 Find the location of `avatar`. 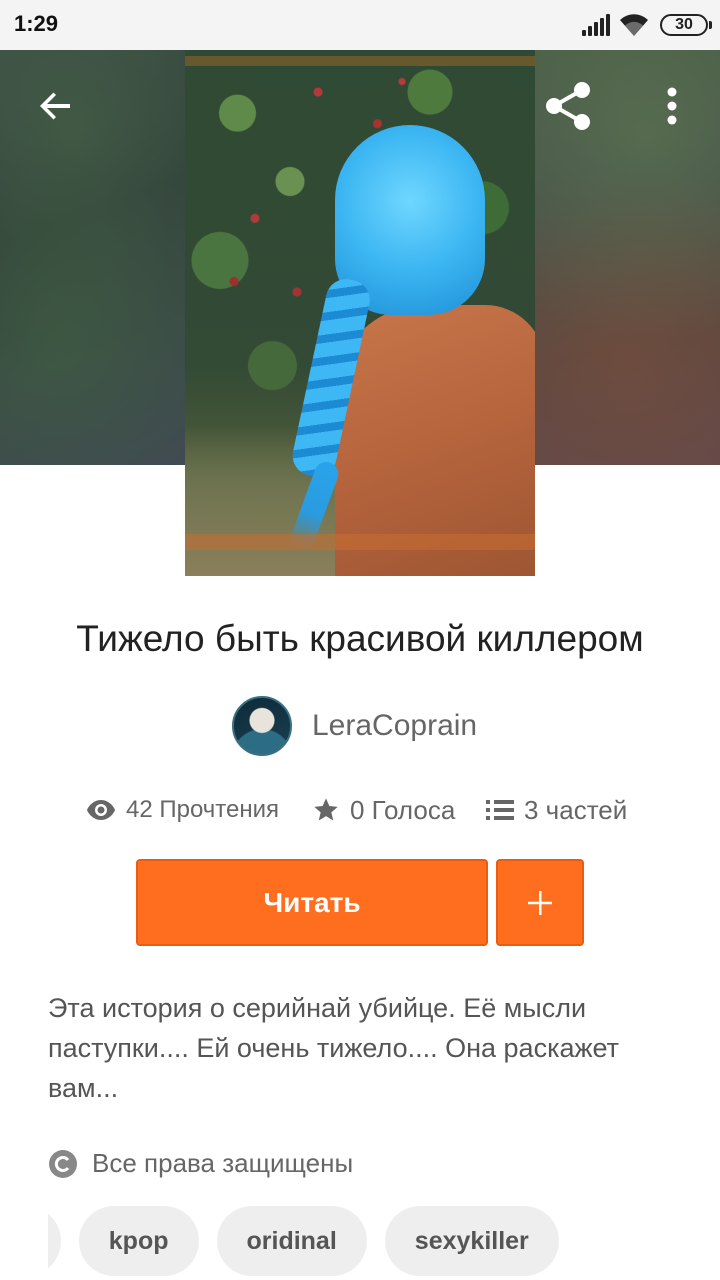

avatar is located at coordinates (262, 726).